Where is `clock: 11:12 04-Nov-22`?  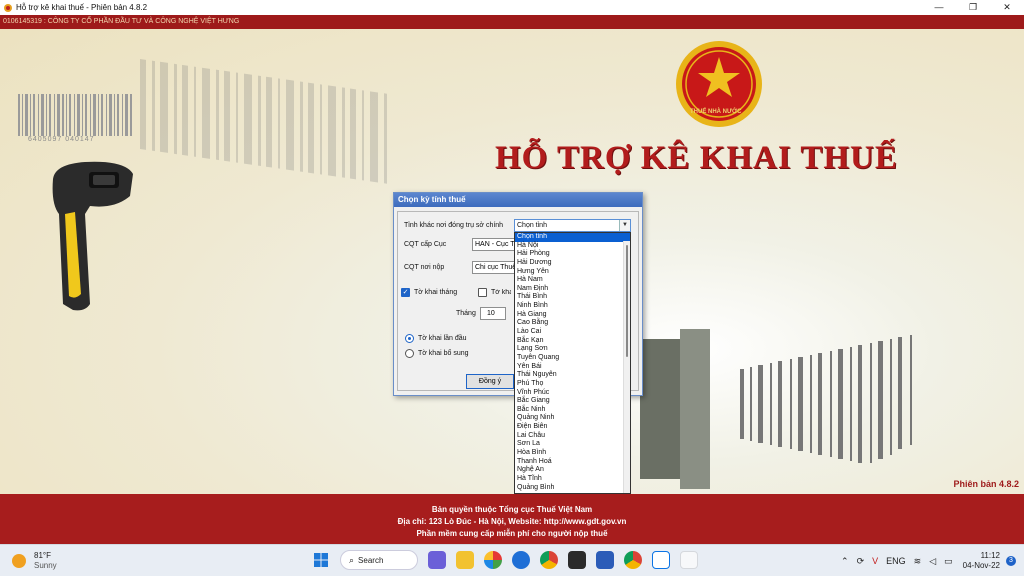
clock: 11:12 04-Nov-22 is located at coordinates (981, 561).